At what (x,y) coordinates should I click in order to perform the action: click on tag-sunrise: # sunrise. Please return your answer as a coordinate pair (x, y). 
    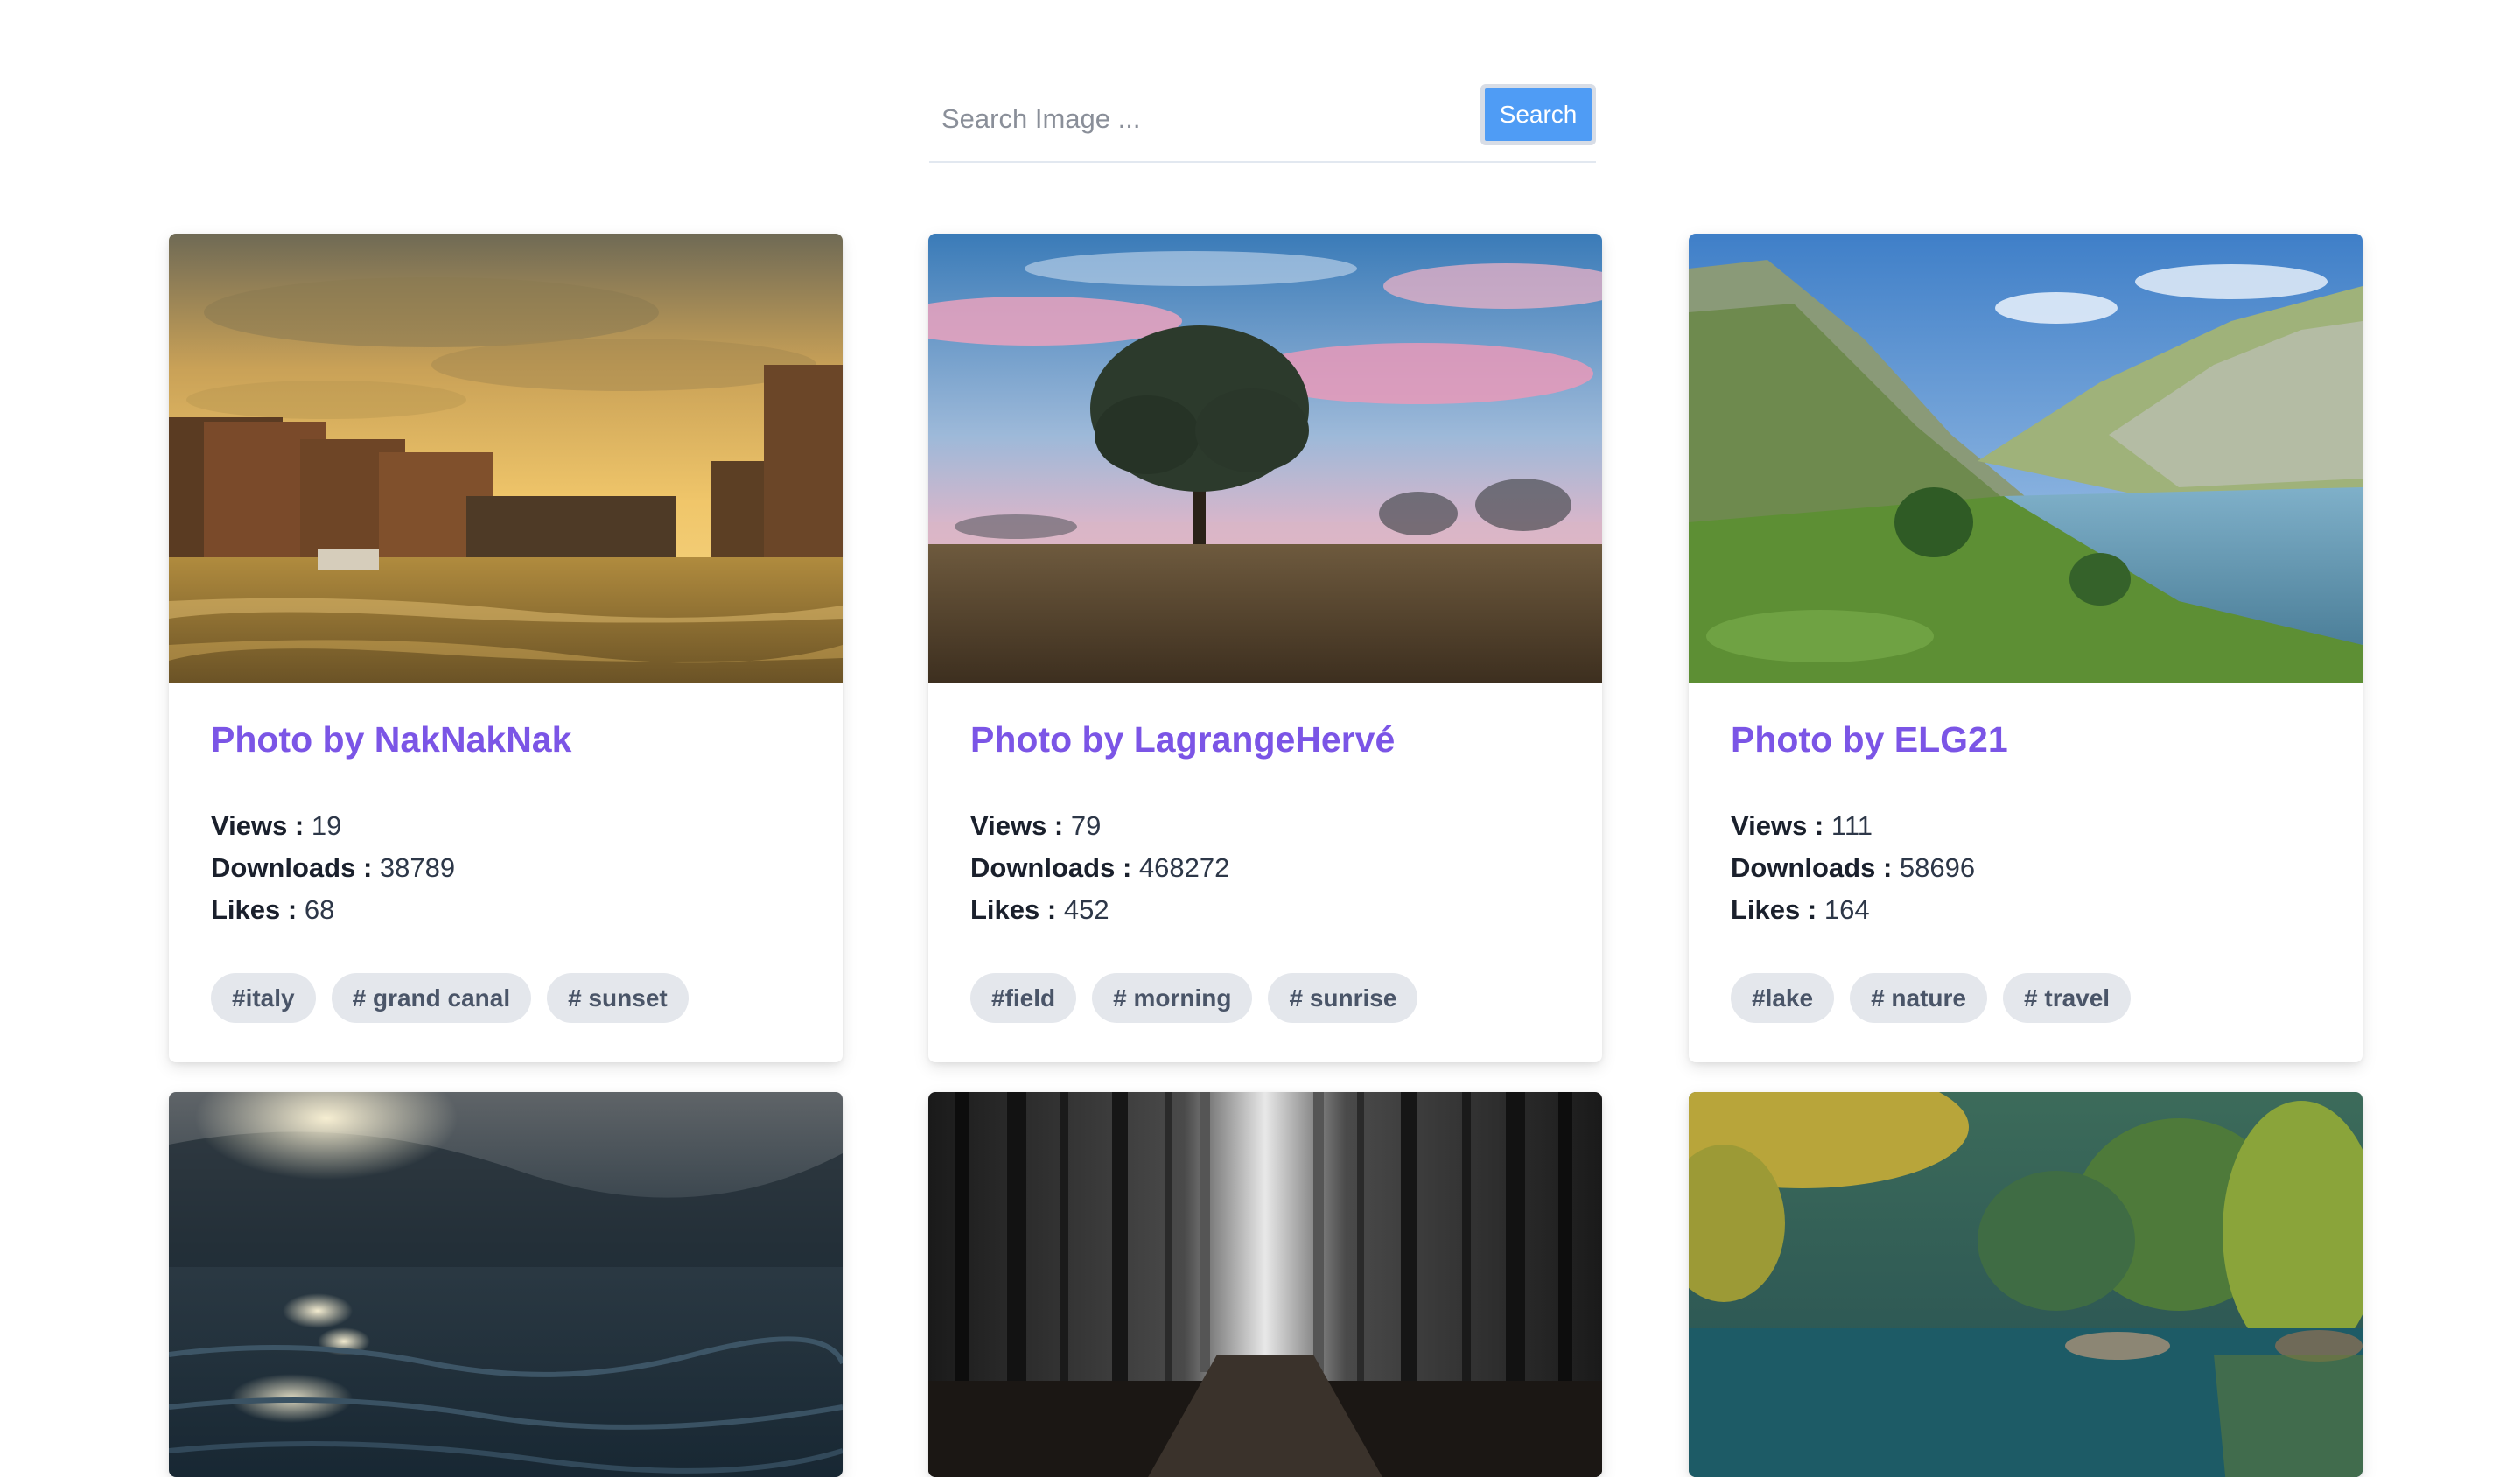
    Looking at the image, I should click on (1343, 998).